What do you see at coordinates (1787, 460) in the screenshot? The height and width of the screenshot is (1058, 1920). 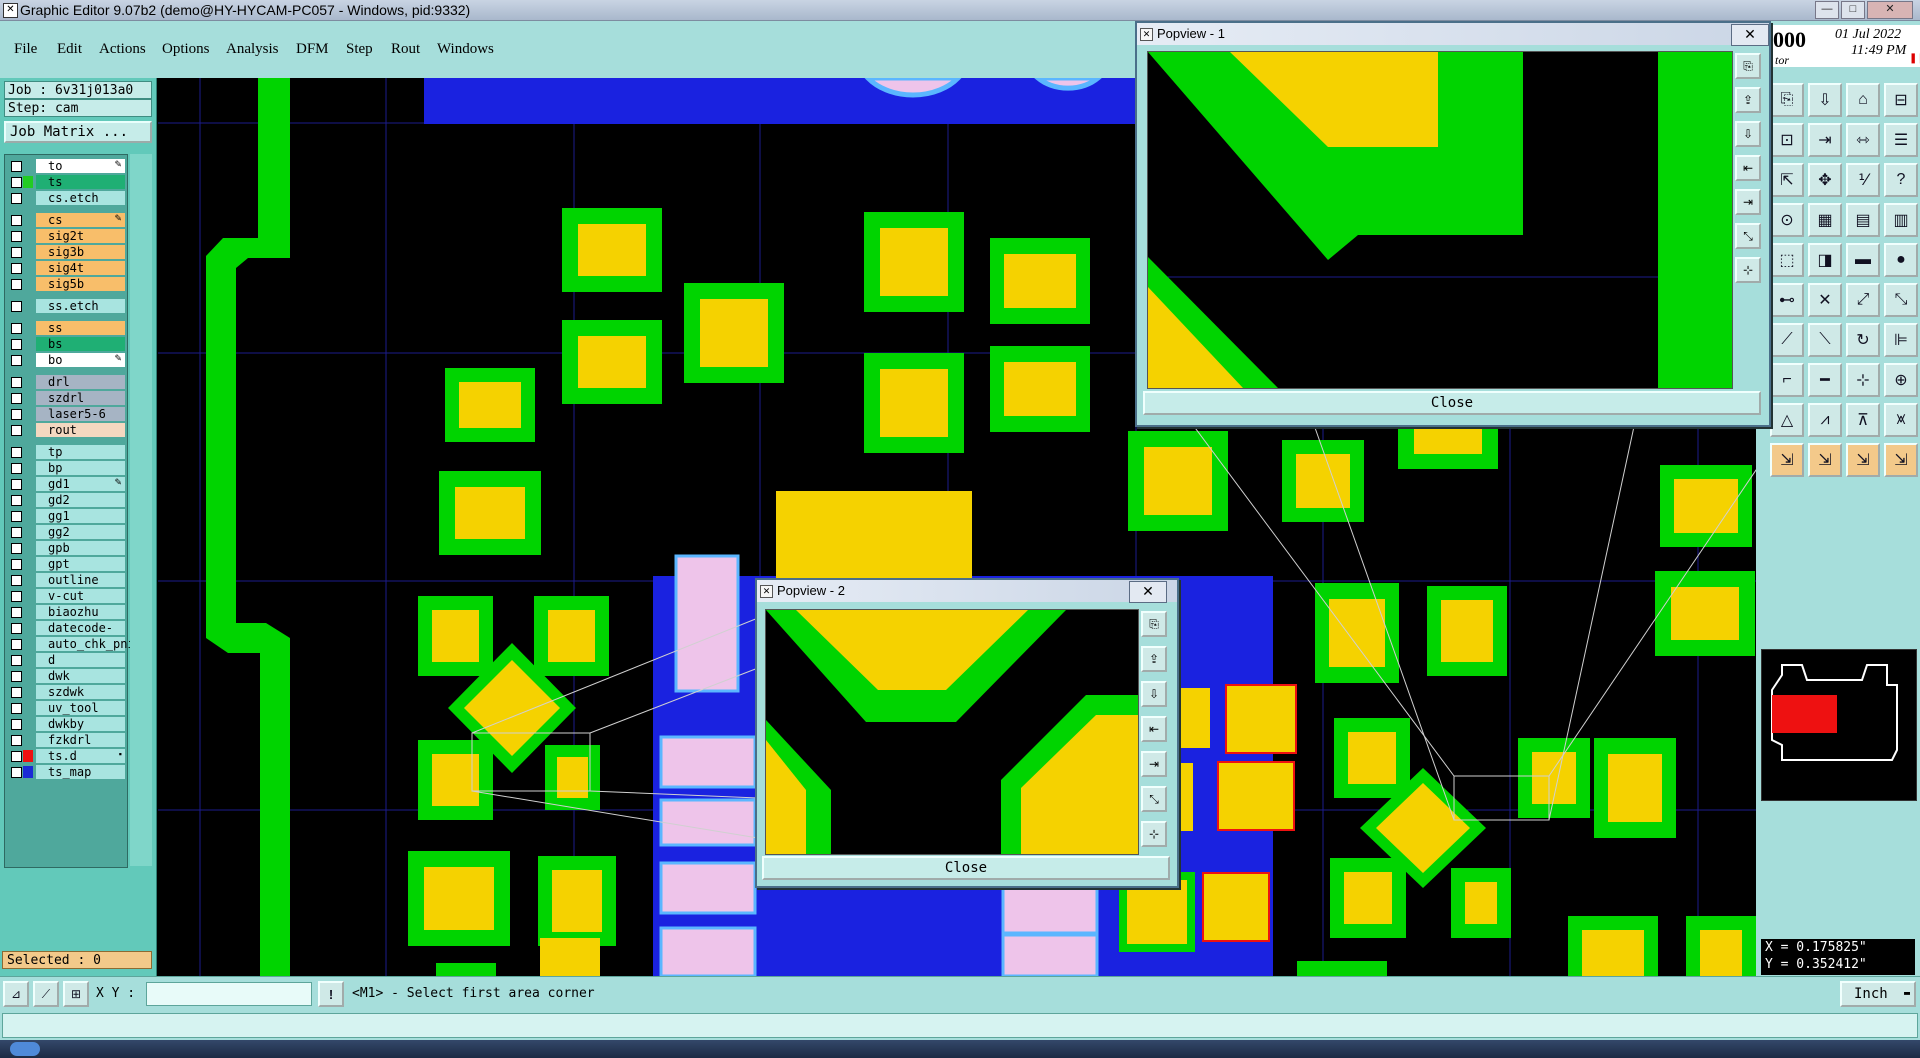 I see `pointer-icon: ⇲` at bounding box center [1787, 460].